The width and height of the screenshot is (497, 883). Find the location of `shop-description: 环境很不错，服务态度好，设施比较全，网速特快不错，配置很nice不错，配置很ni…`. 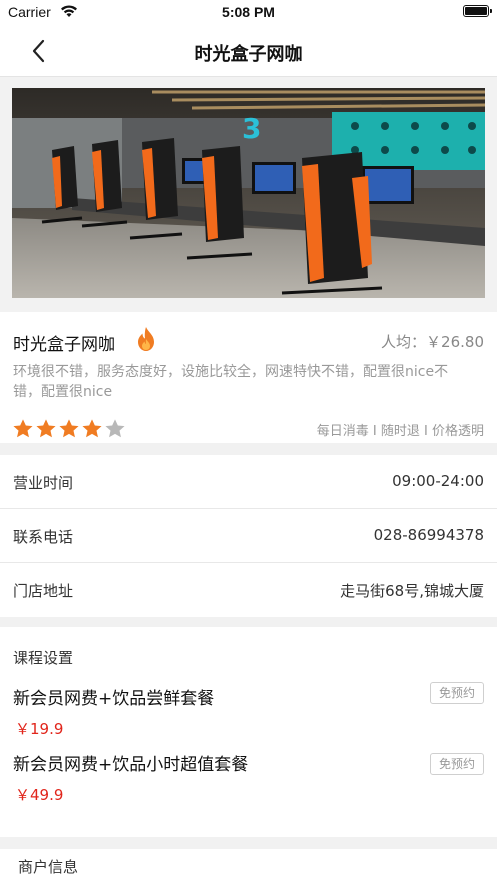

shop-description: 环境很不错，服务态度好，设施比较全，网速特快不错，配置很nice不错，配置很ni… is located at coordinates (231, 382).